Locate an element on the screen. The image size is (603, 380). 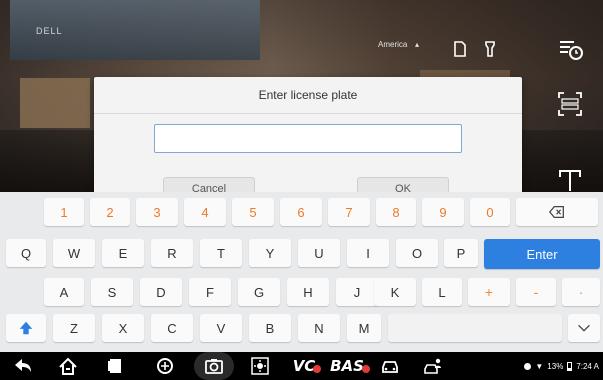
bas-label: BAS is located at coordinates (347, 366).